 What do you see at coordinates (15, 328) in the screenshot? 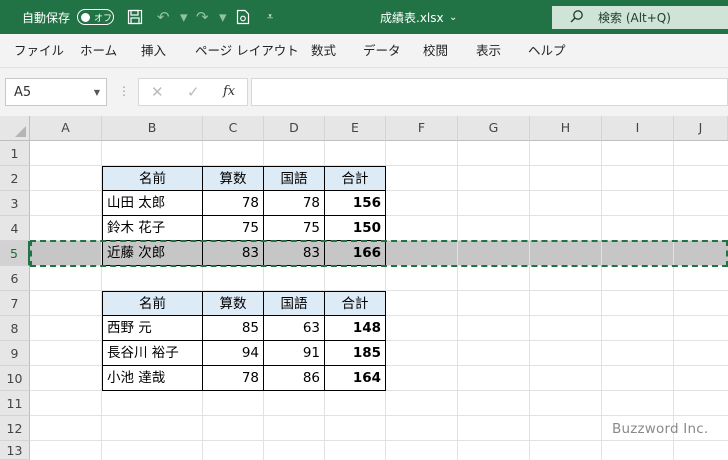
I see `row-header: 8` at bounding box center [15, 328].